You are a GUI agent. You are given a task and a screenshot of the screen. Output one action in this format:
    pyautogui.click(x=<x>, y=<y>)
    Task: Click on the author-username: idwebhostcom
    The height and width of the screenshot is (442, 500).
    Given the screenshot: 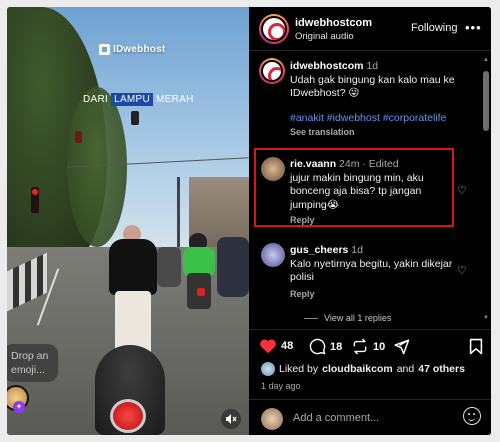 What is the action you would take?
    pyautogui.click(x=333, y=23)
    